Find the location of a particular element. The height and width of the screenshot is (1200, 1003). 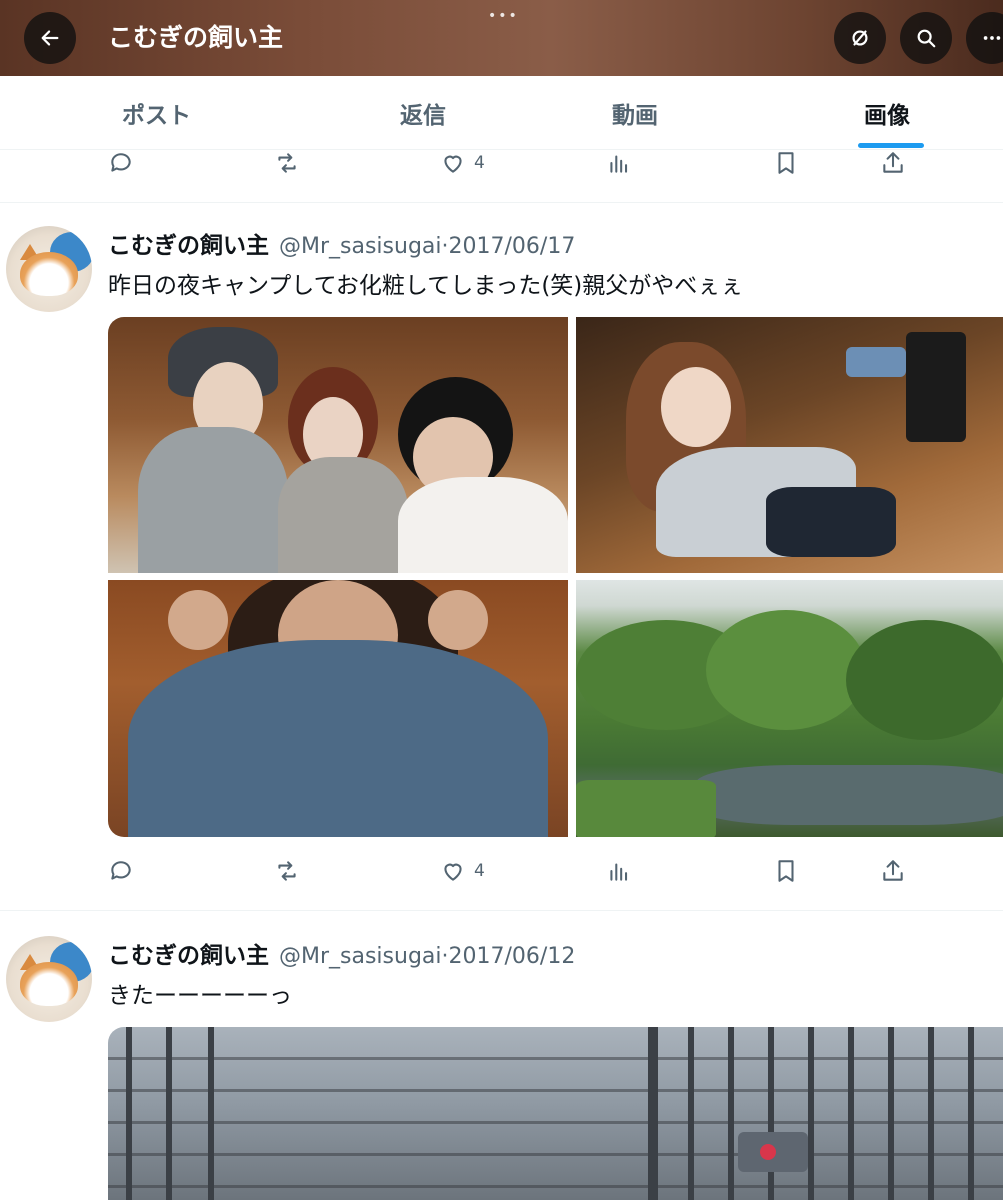

tweet-text: 昨日の夜キャンプしてお化粧してしまった(笑)親父がやべぇぇ is located at coordinates (426, 286).